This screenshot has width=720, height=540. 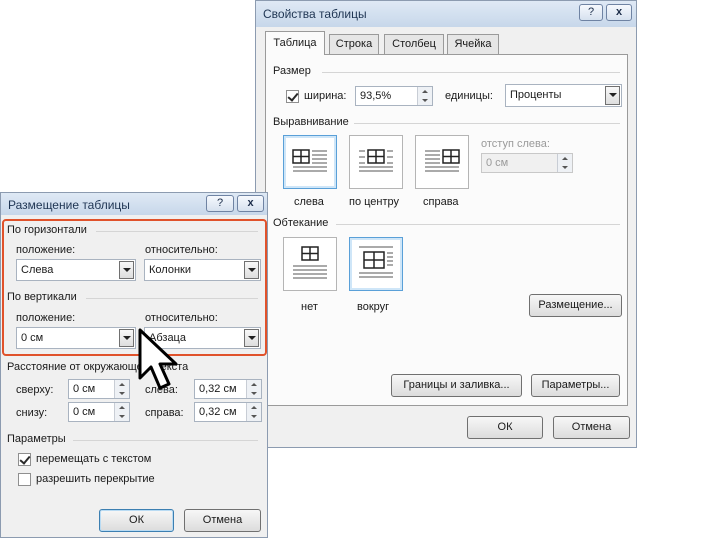 I want to click on wrap-group-label: Обтекание, so click(x=301, y=223).